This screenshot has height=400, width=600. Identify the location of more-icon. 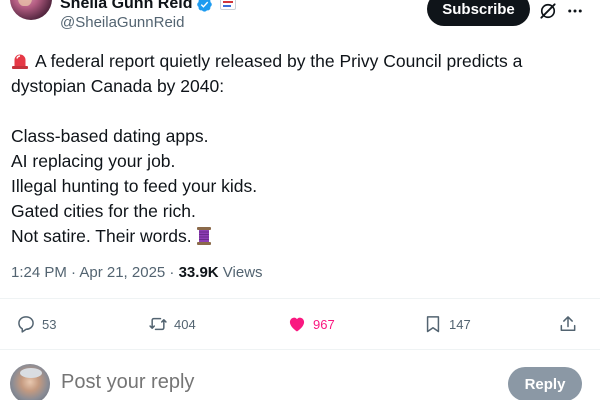
(575, 11).